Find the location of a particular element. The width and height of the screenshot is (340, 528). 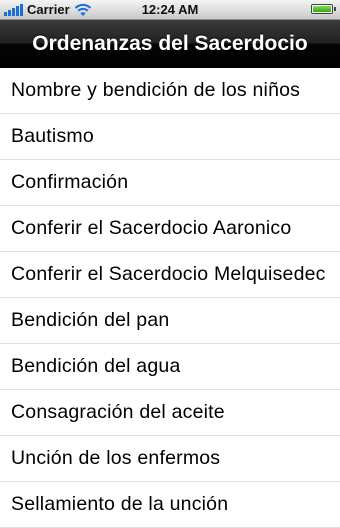

list-item: Unción de los enfermos is located at coordinates (170, 459).